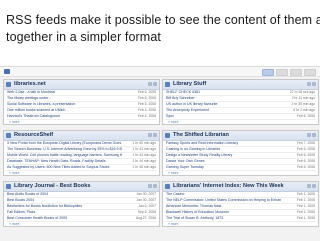  I want to click on panel-title: ResourceShelf, so click(34, 135).